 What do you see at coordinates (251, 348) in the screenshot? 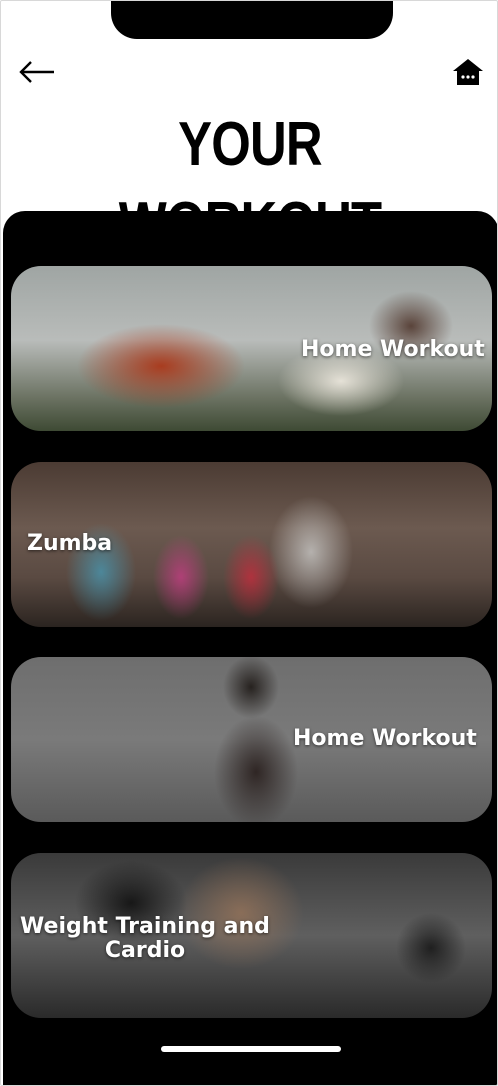
I see `workout-card-home-workout: Home Workout` at bounding box center [251, 348].